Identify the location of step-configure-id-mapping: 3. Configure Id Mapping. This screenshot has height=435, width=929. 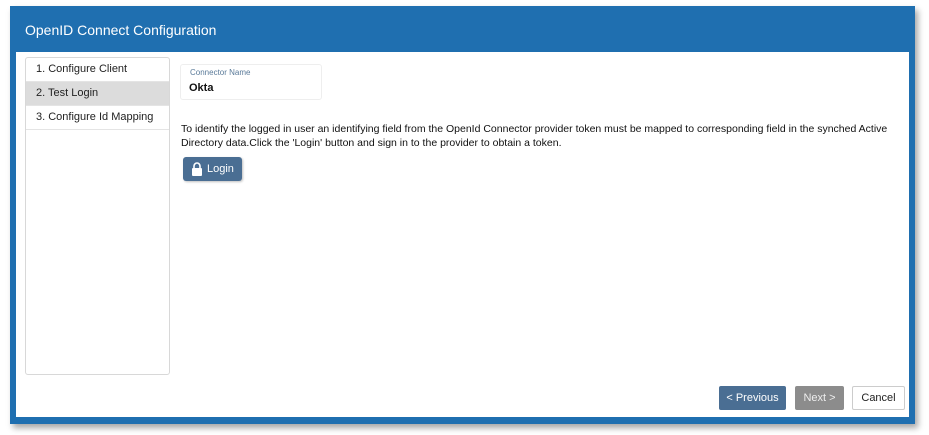
(97, 118).